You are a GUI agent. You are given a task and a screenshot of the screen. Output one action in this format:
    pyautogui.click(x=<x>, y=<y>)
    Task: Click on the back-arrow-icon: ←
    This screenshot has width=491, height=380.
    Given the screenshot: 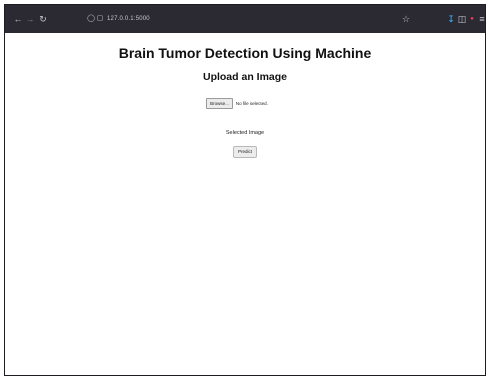 What is the action you would take?
    pyautogui.click(x=18, y=19)
    